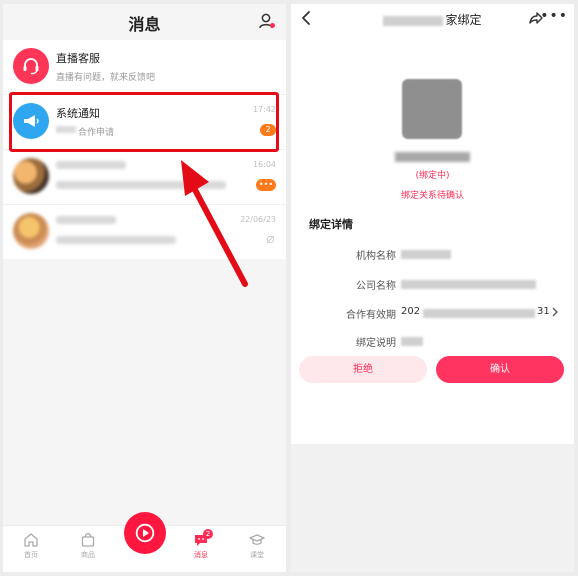  What do you see at coordinates (88, 539) in the screenshot?
I see `shopping-bag-icon` at bounding box center [88, 539].